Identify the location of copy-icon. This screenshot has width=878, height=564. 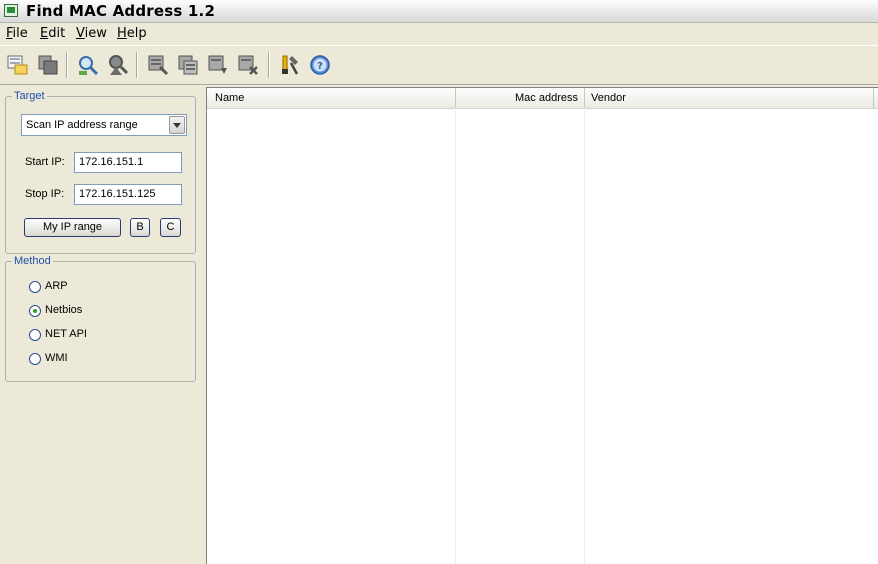
(48, 65).